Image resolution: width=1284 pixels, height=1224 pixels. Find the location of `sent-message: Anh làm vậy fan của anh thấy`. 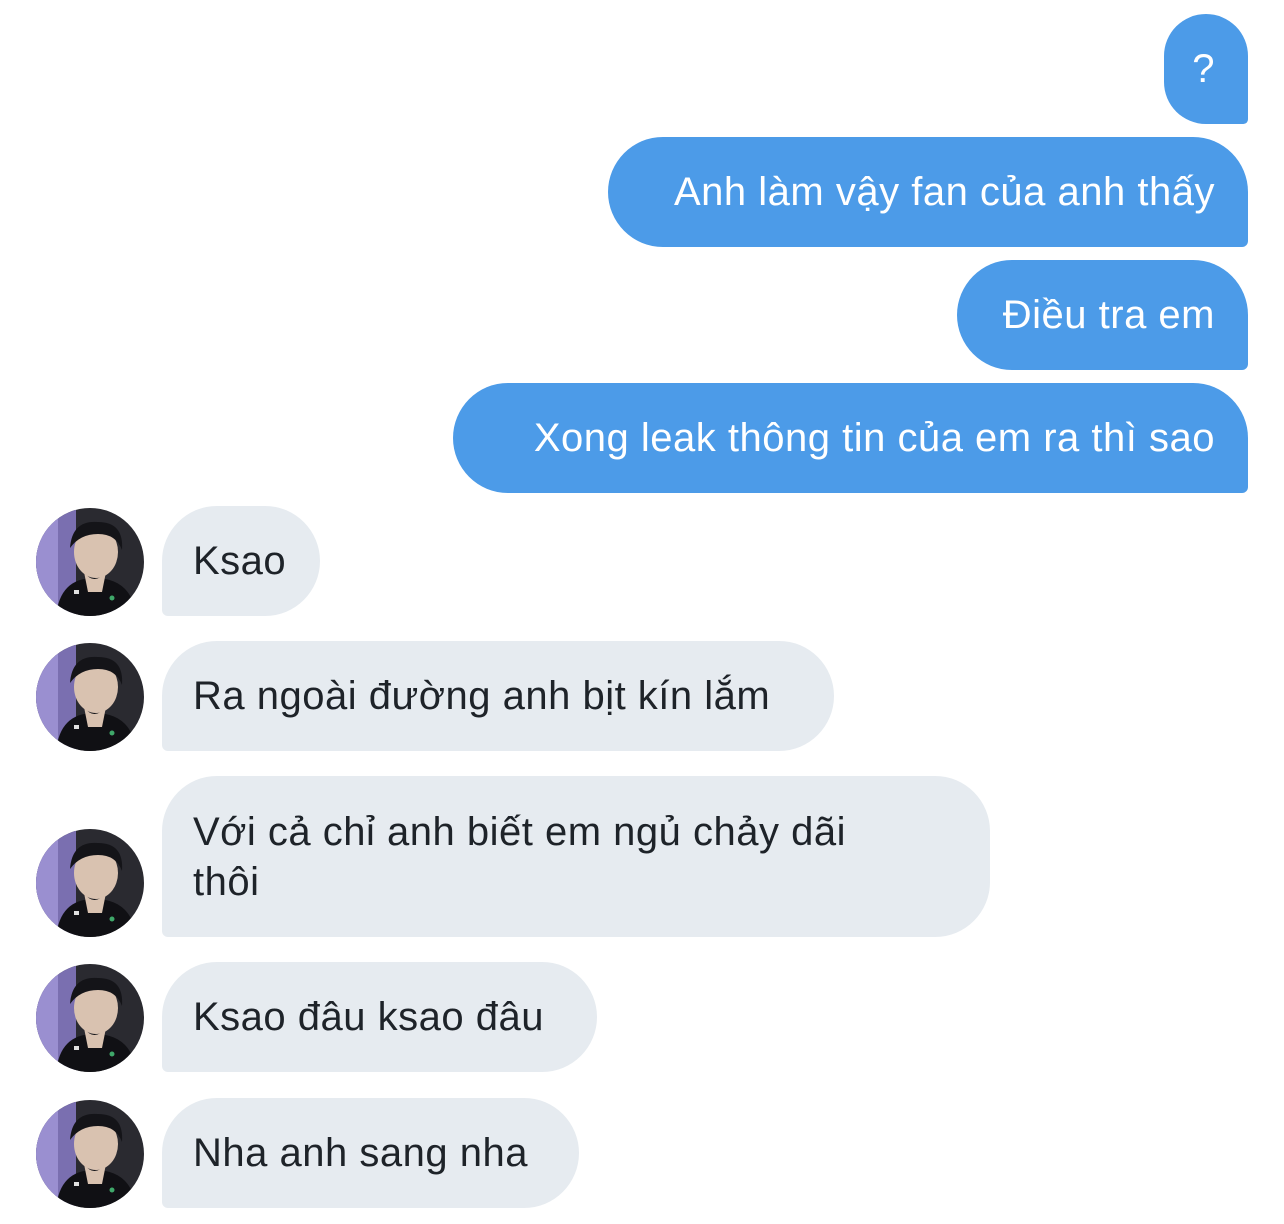

sent-message: Anh làm vậy fan của anh thấy is located at coordinates (928, 192).